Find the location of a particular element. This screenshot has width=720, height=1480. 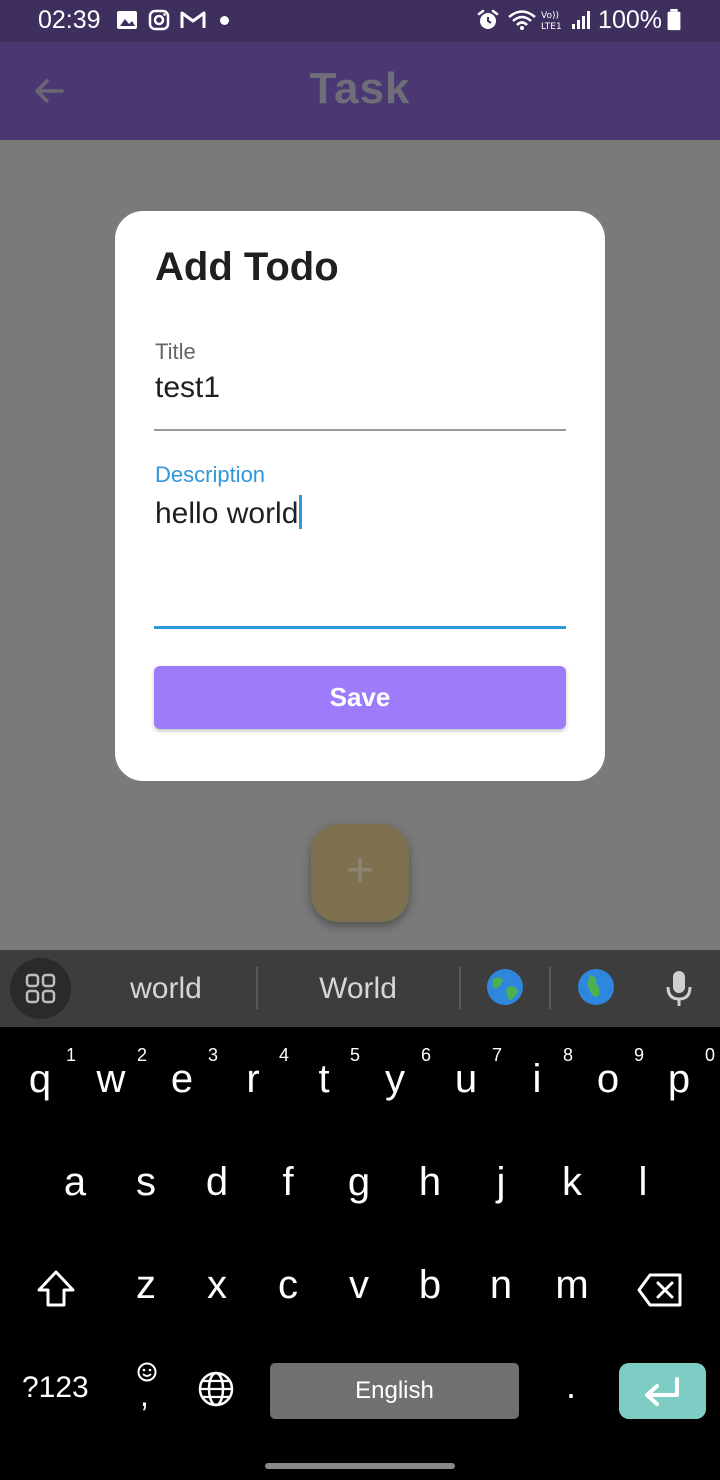

description-input: hello world is located at coordinates (229, 513).